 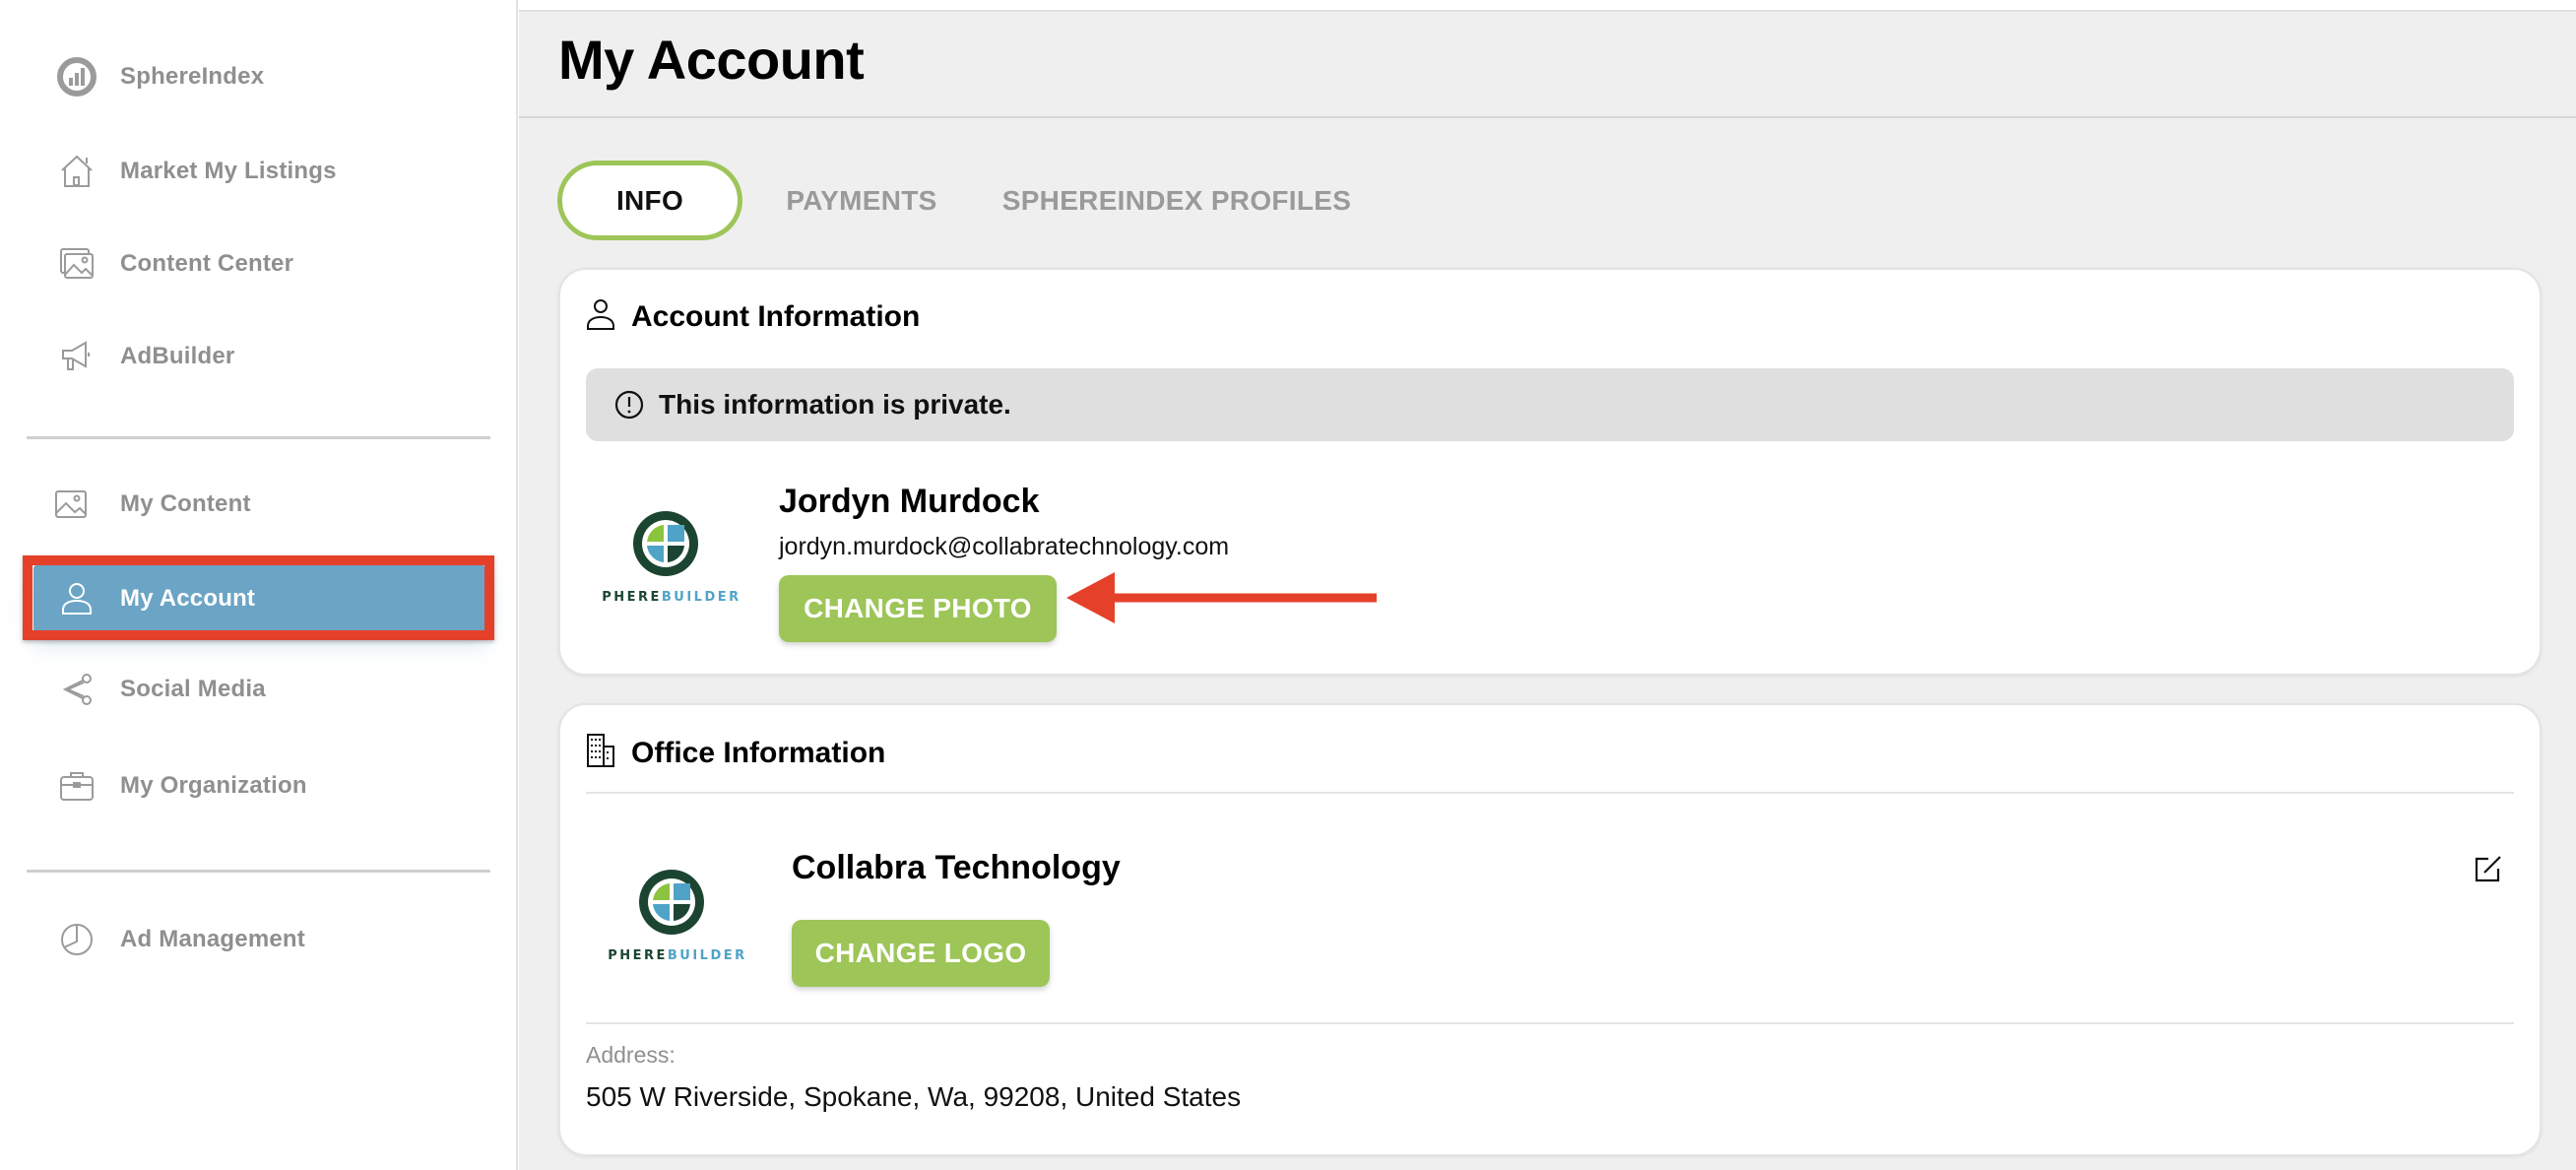 I want to click on sidebar-item-content-center: Content Center, so click(x=259, y=263).